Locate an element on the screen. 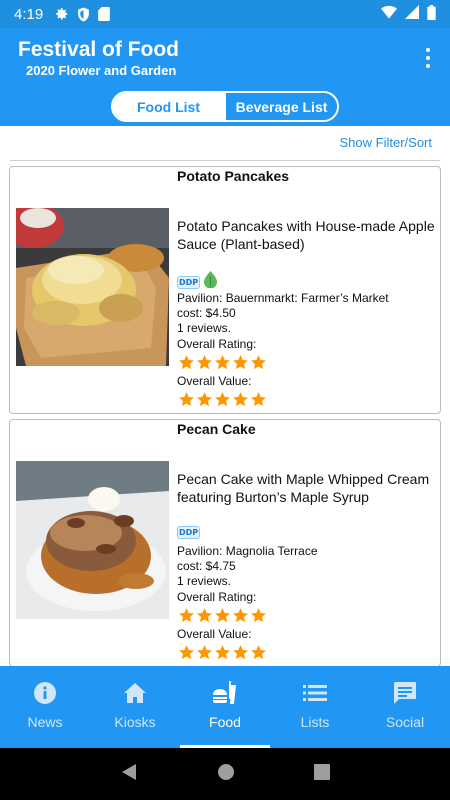 The width and height of the screenshot is (450, 800). item-pavilion: Pavilion: Bauernmarkt: Farmer’s Market is located at coordinates (283, 298).